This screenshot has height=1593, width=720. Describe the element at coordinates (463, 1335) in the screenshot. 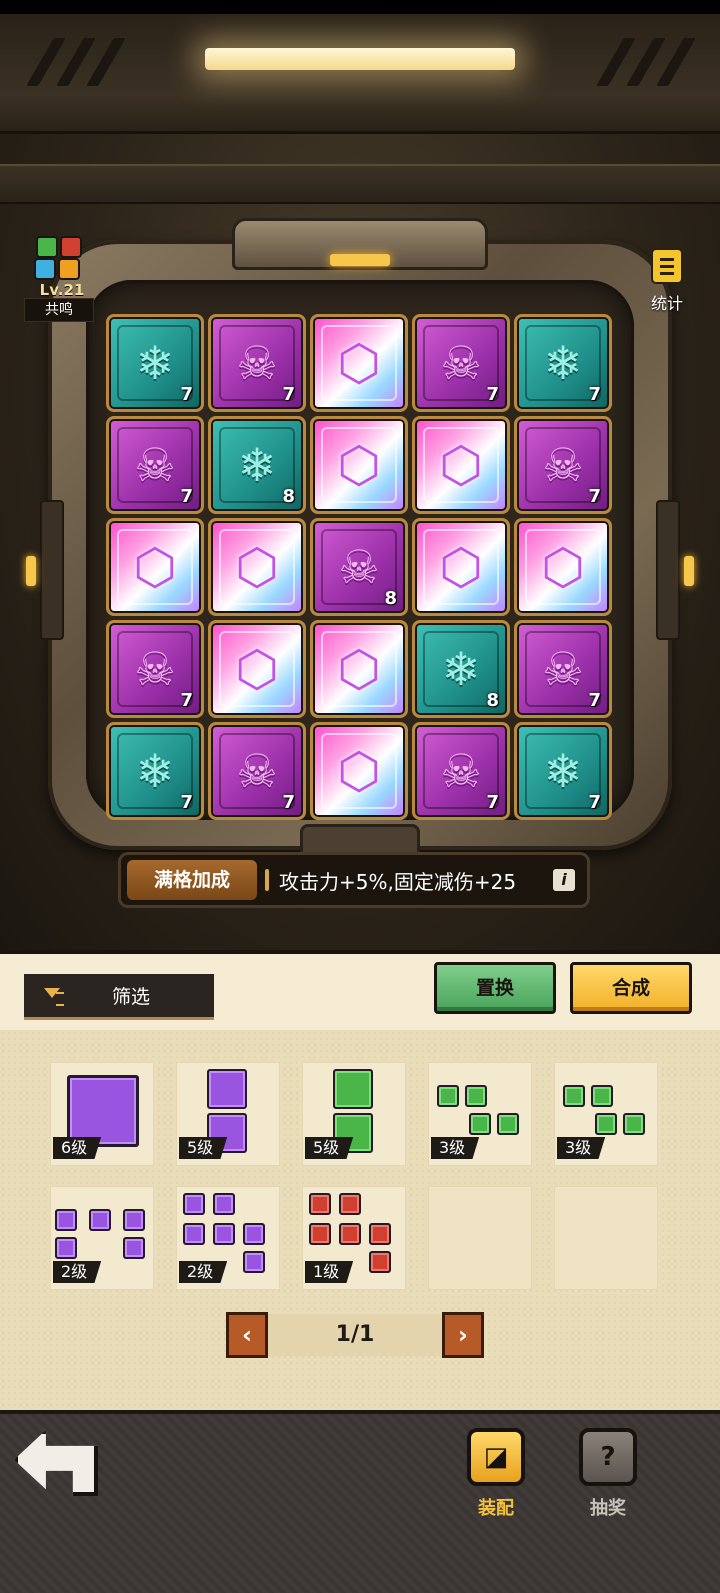

I see `next-page-button: ›` at that location.